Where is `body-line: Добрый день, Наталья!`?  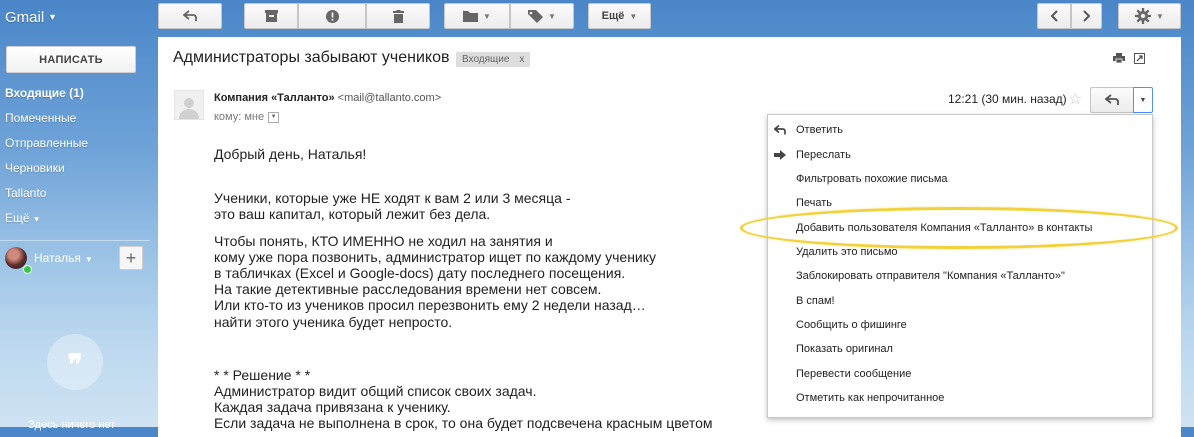 body-line: Добрый день, Наталья! is located at coordinates (290, 154).